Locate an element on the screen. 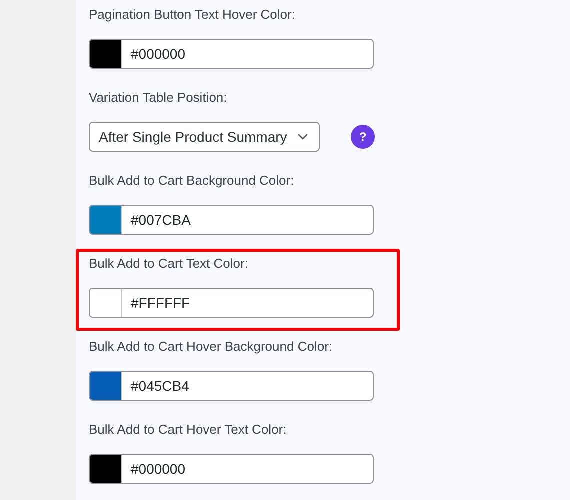 This screenshot has height=500, width=570. setting-label: Variation Table Position: is located at coordinates (158, 98).